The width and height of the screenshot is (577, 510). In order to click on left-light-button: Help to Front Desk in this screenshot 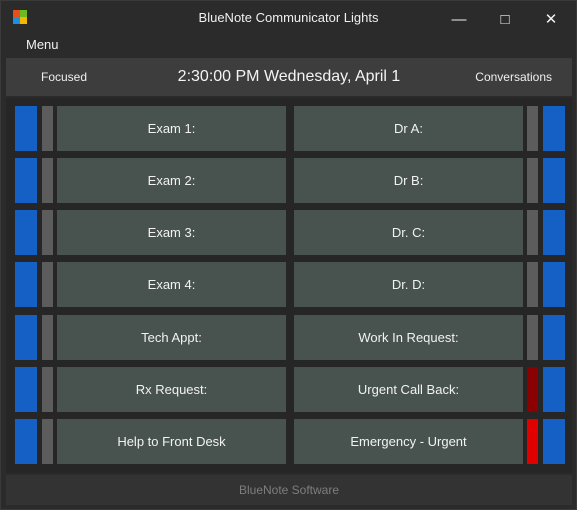, I will do `click(171, 441)`.